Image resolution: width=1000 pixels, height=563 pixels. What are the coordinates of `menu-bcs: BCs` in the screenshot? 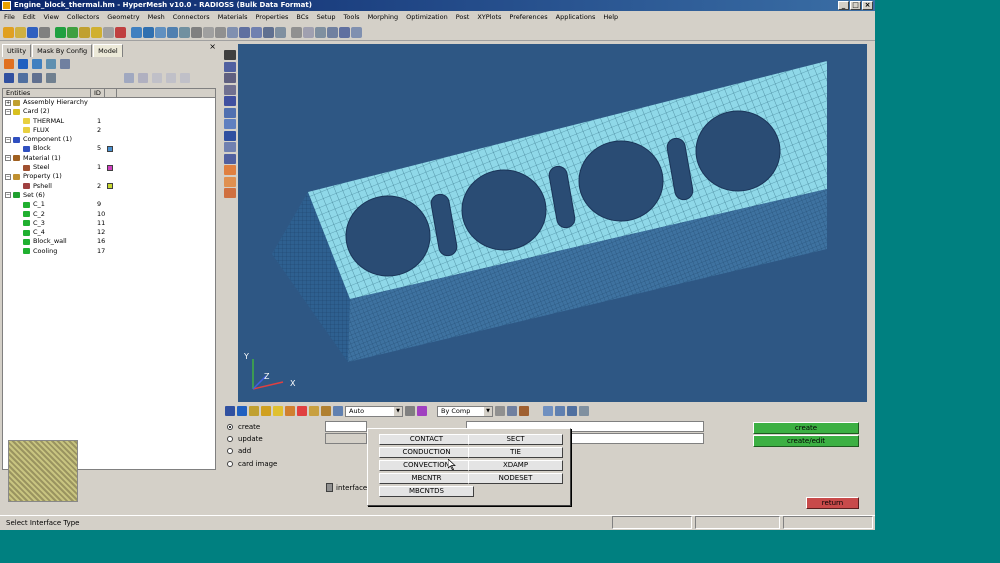 It's located at (302, 17).